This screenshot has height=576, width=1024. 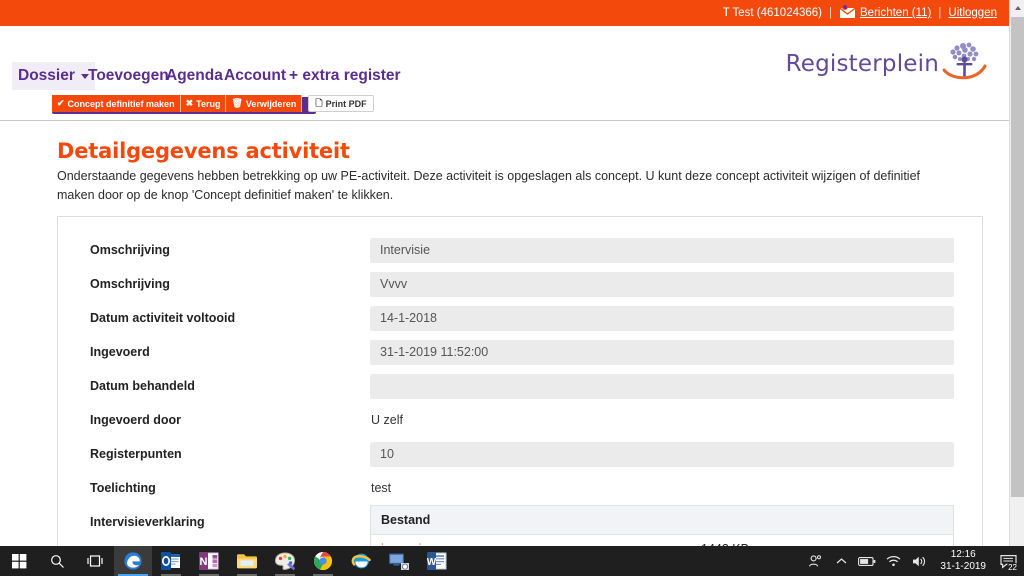 What do you see at coordinates (1017, 7) in the screenshot?
I see `chevron-up-icon` at bounding box center [1017, 7].